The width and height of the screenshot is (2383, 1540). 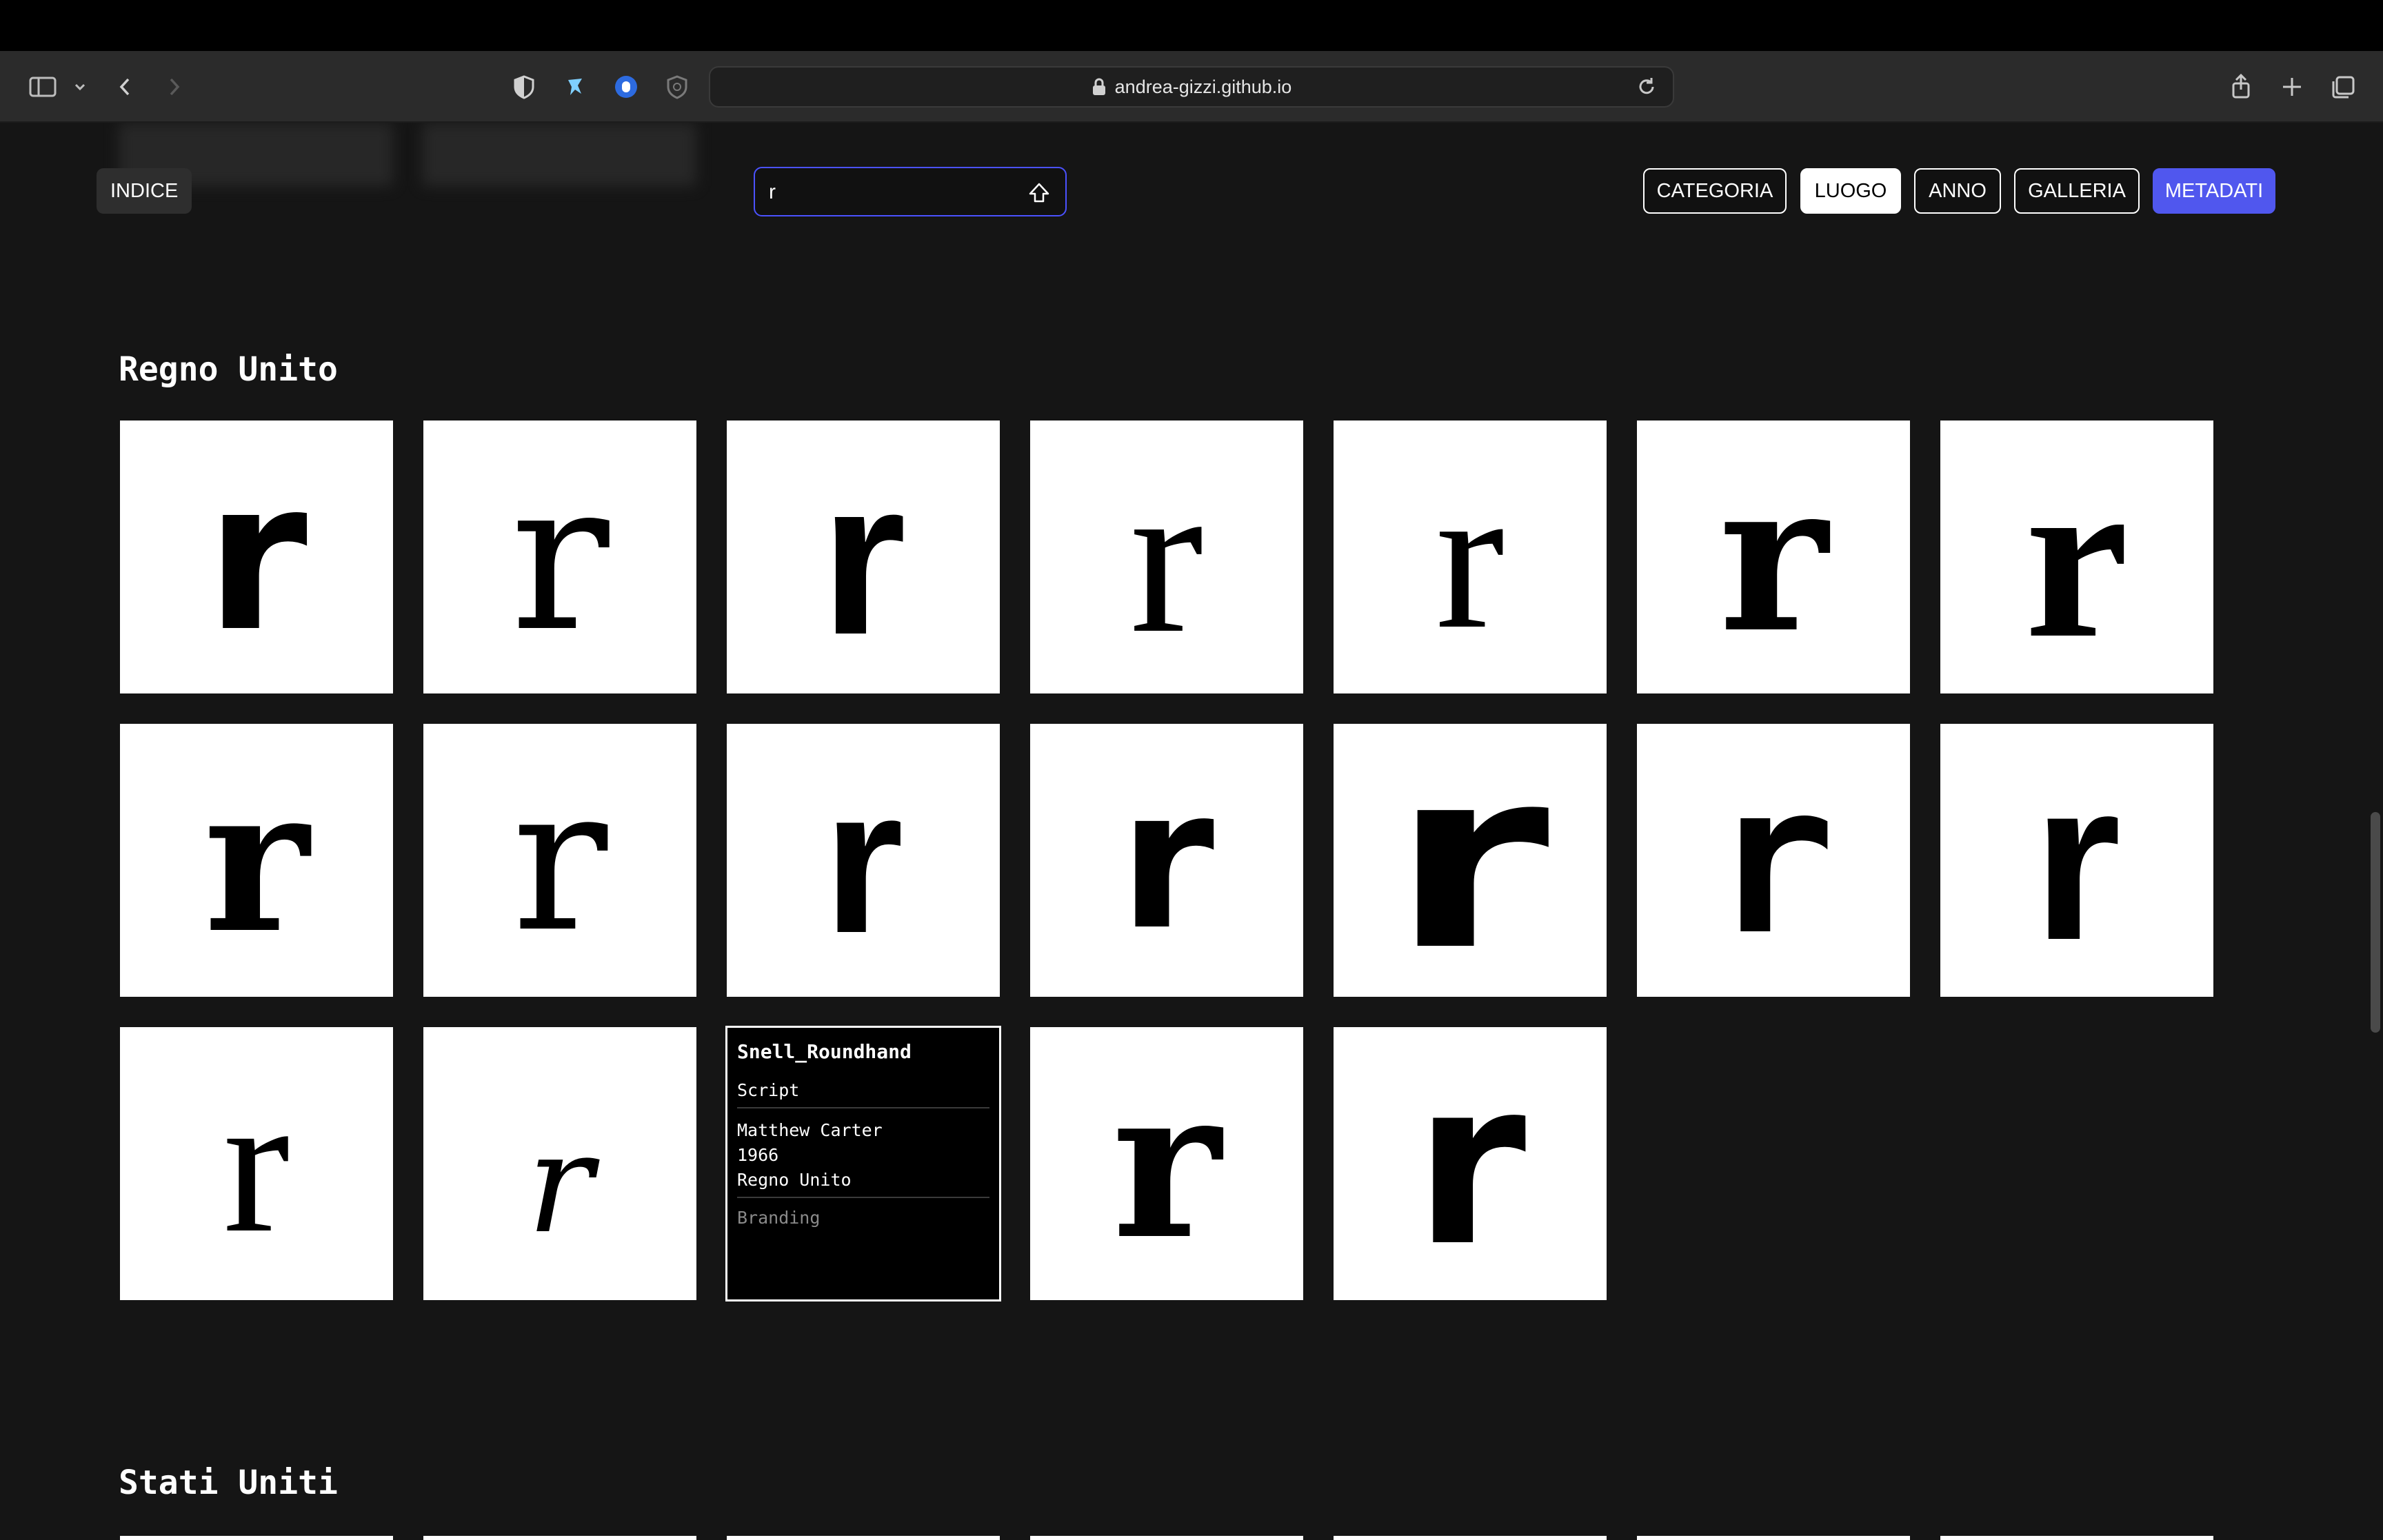 I want to click on address-bar: andrea-gizzi.github.io, so click(x=1191, y=87).